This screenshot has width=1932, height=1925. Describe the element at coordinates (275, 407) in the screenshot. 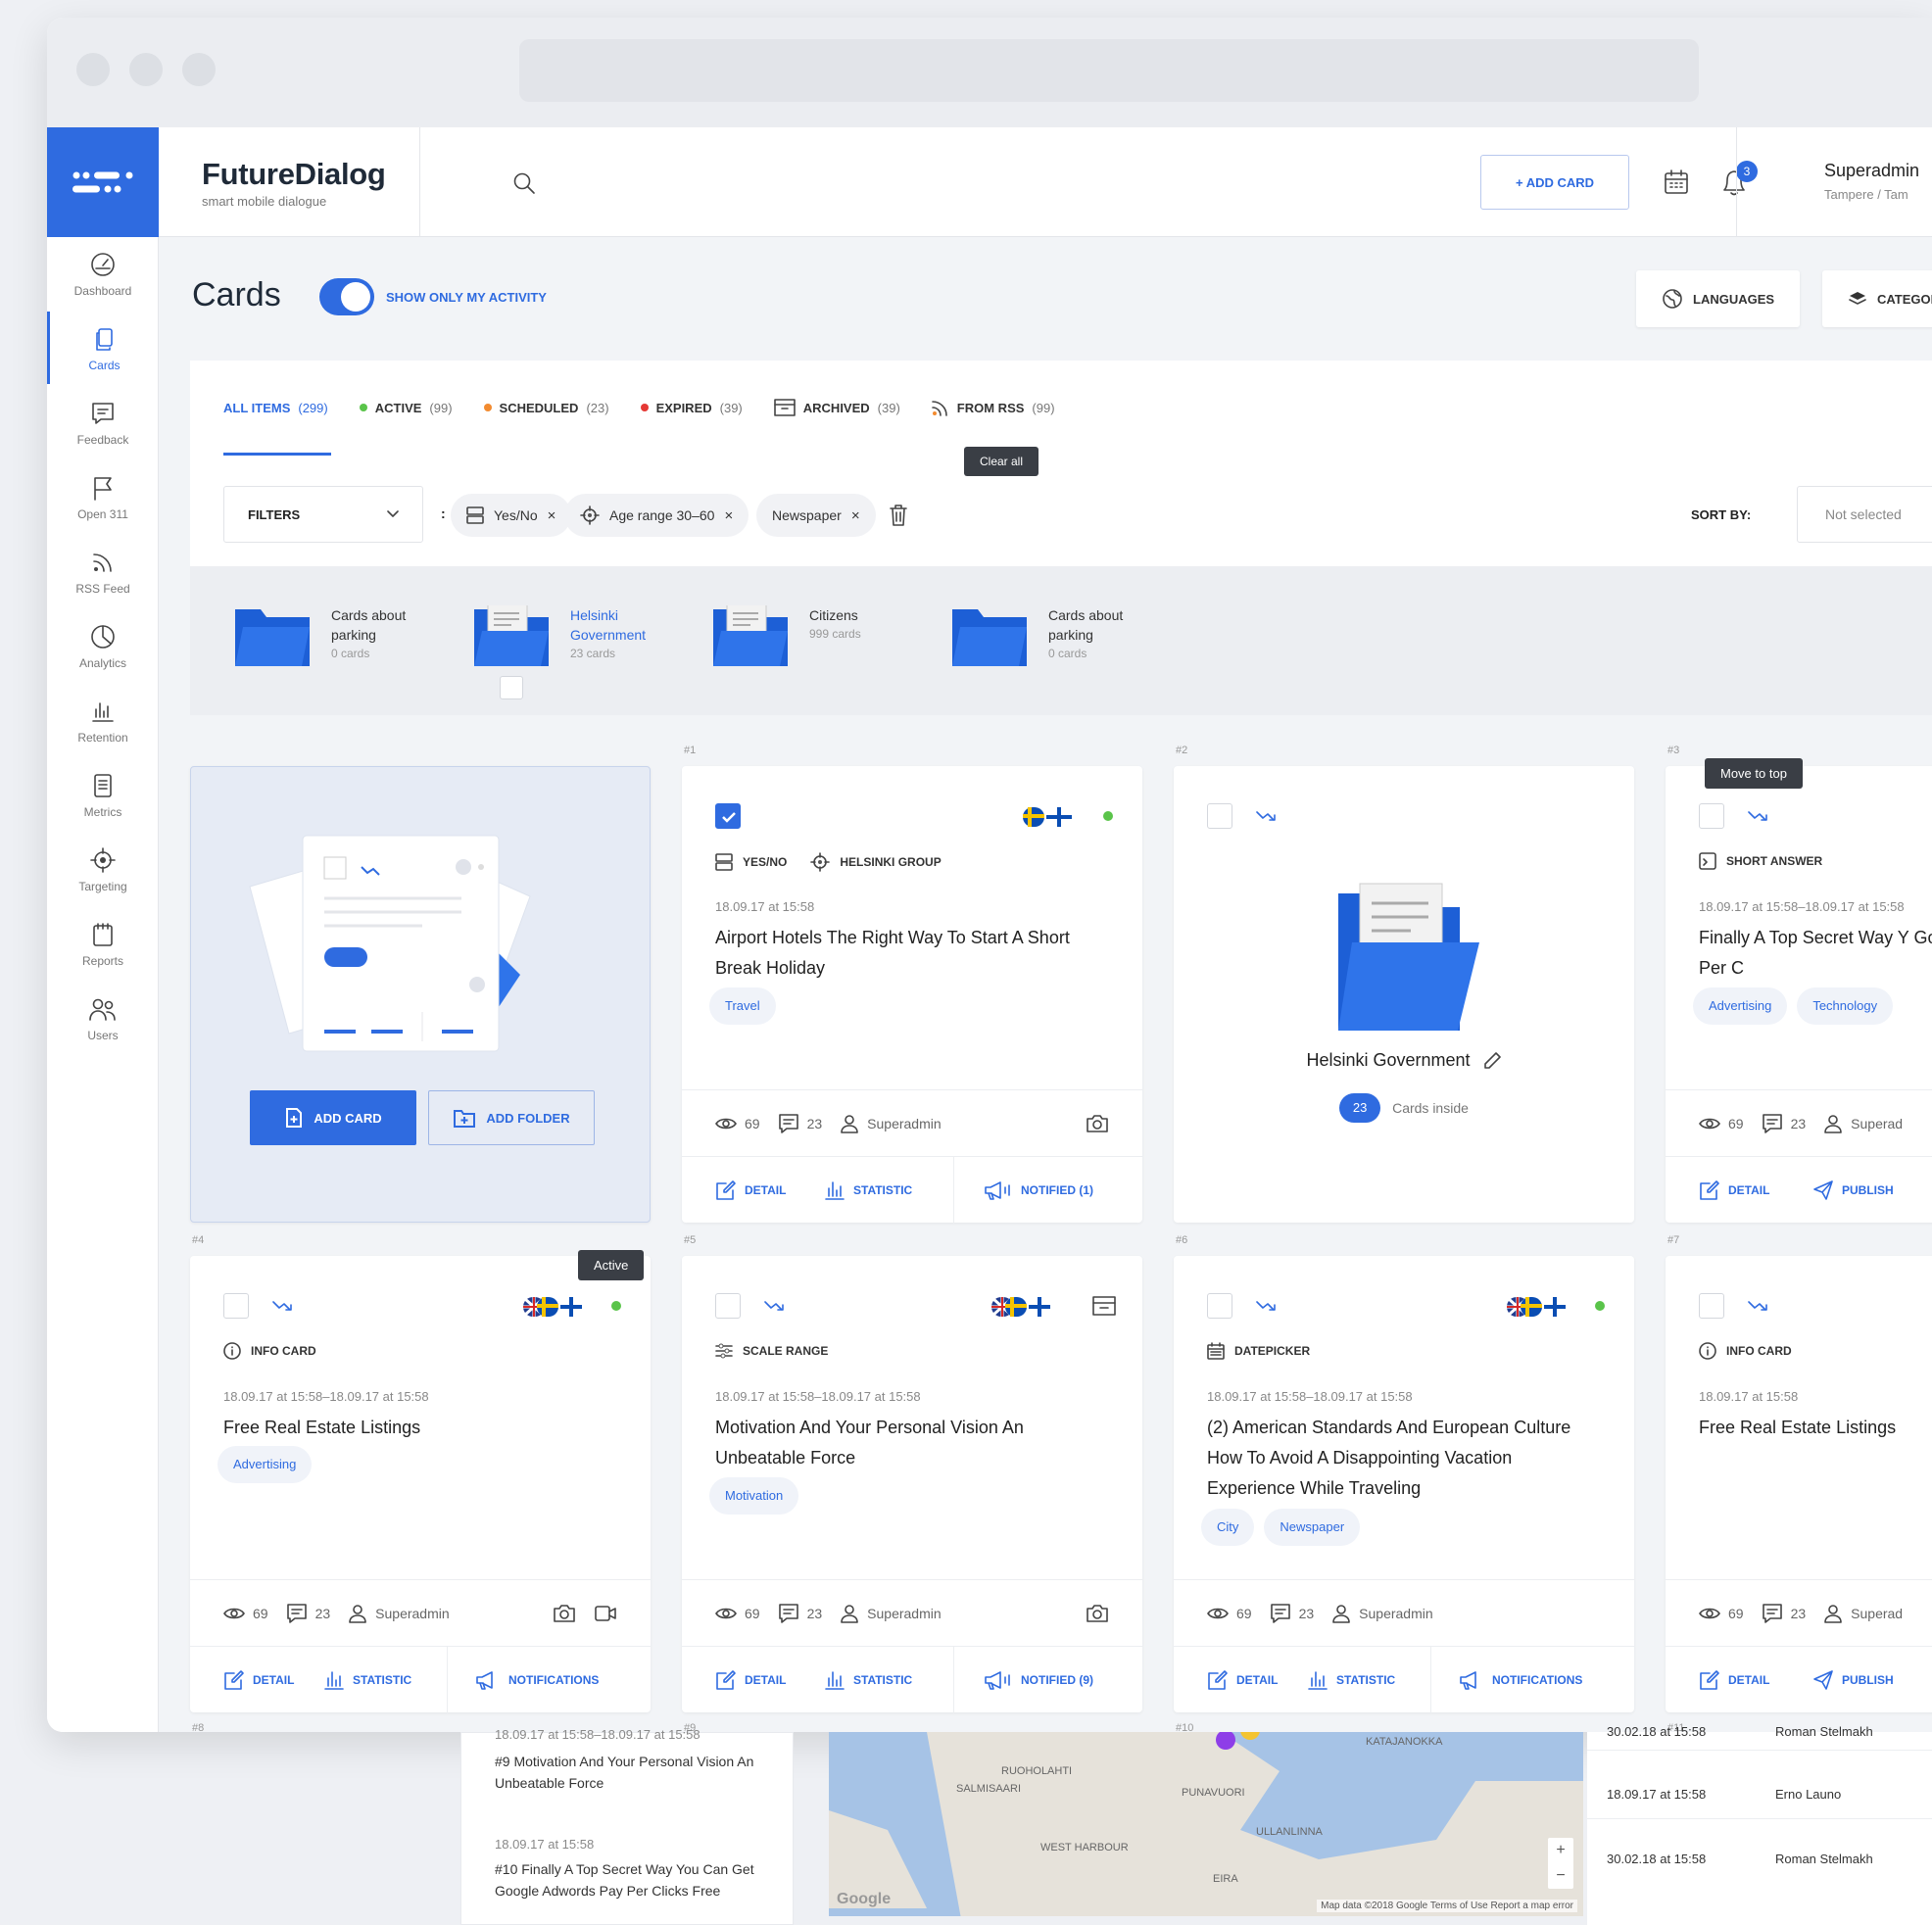

I see `tab-all-items: ALL ITEMS (299)` at that location.